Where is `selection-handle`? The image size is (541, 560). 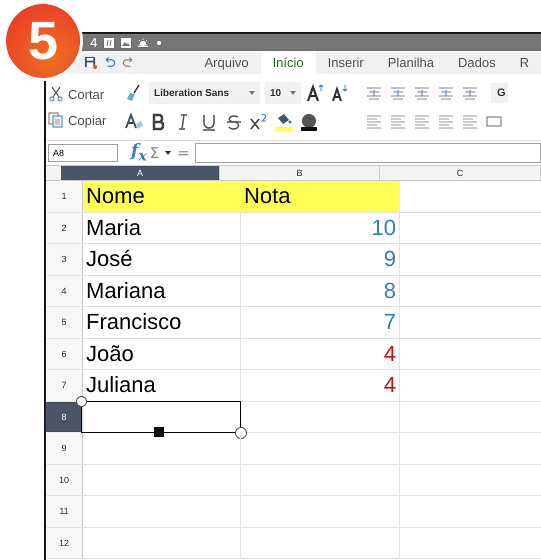 selection-handle is located at coordinates (241, 432).